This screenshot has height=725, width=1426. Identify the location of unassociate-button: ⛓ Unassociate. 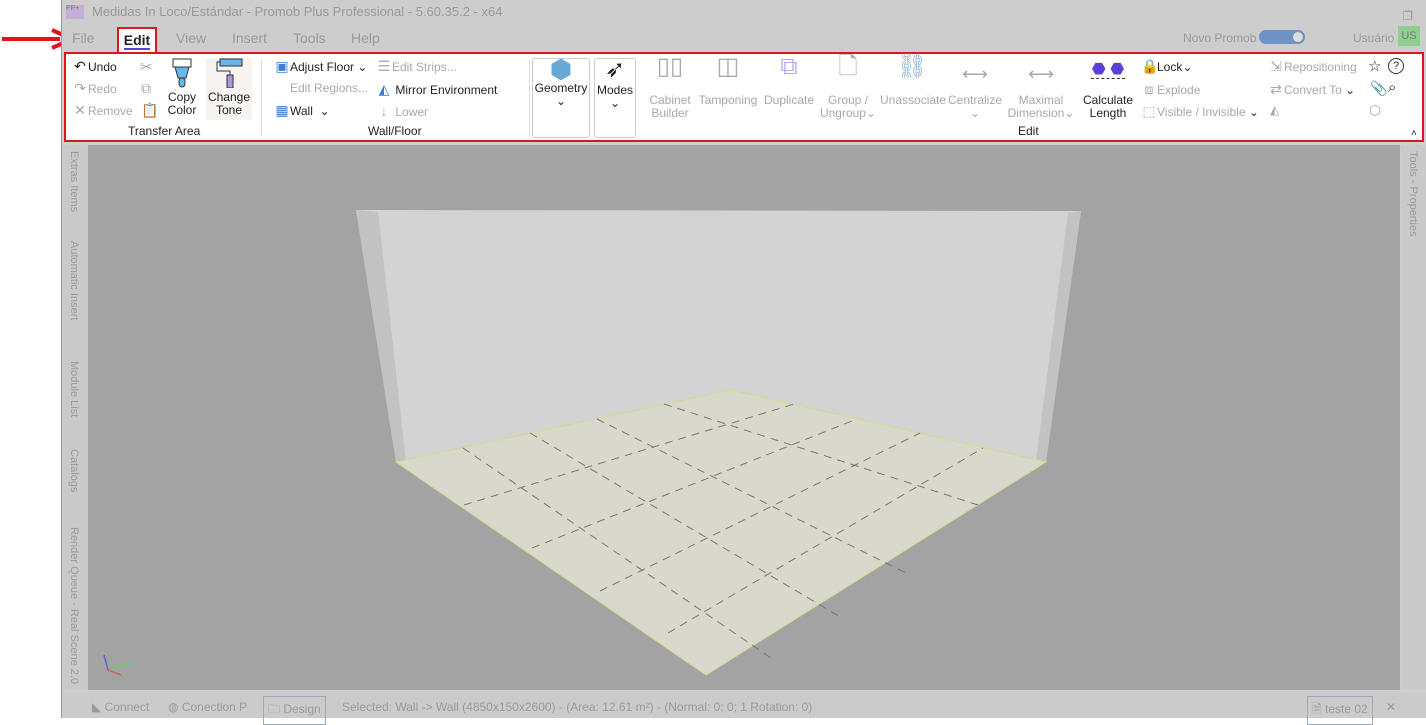
(913, 80).